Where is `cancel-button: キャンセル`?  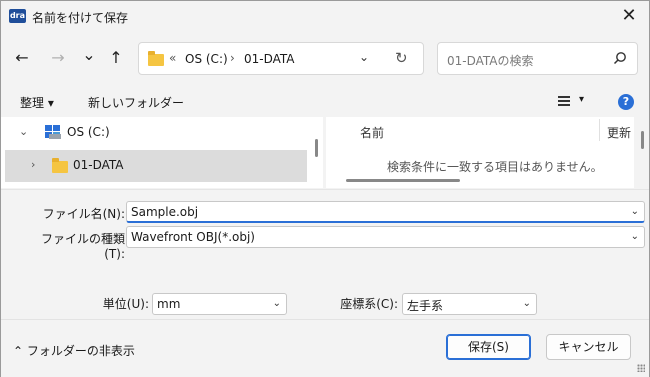
cancel-button: キャンセル is located at coordinates (588, 347).